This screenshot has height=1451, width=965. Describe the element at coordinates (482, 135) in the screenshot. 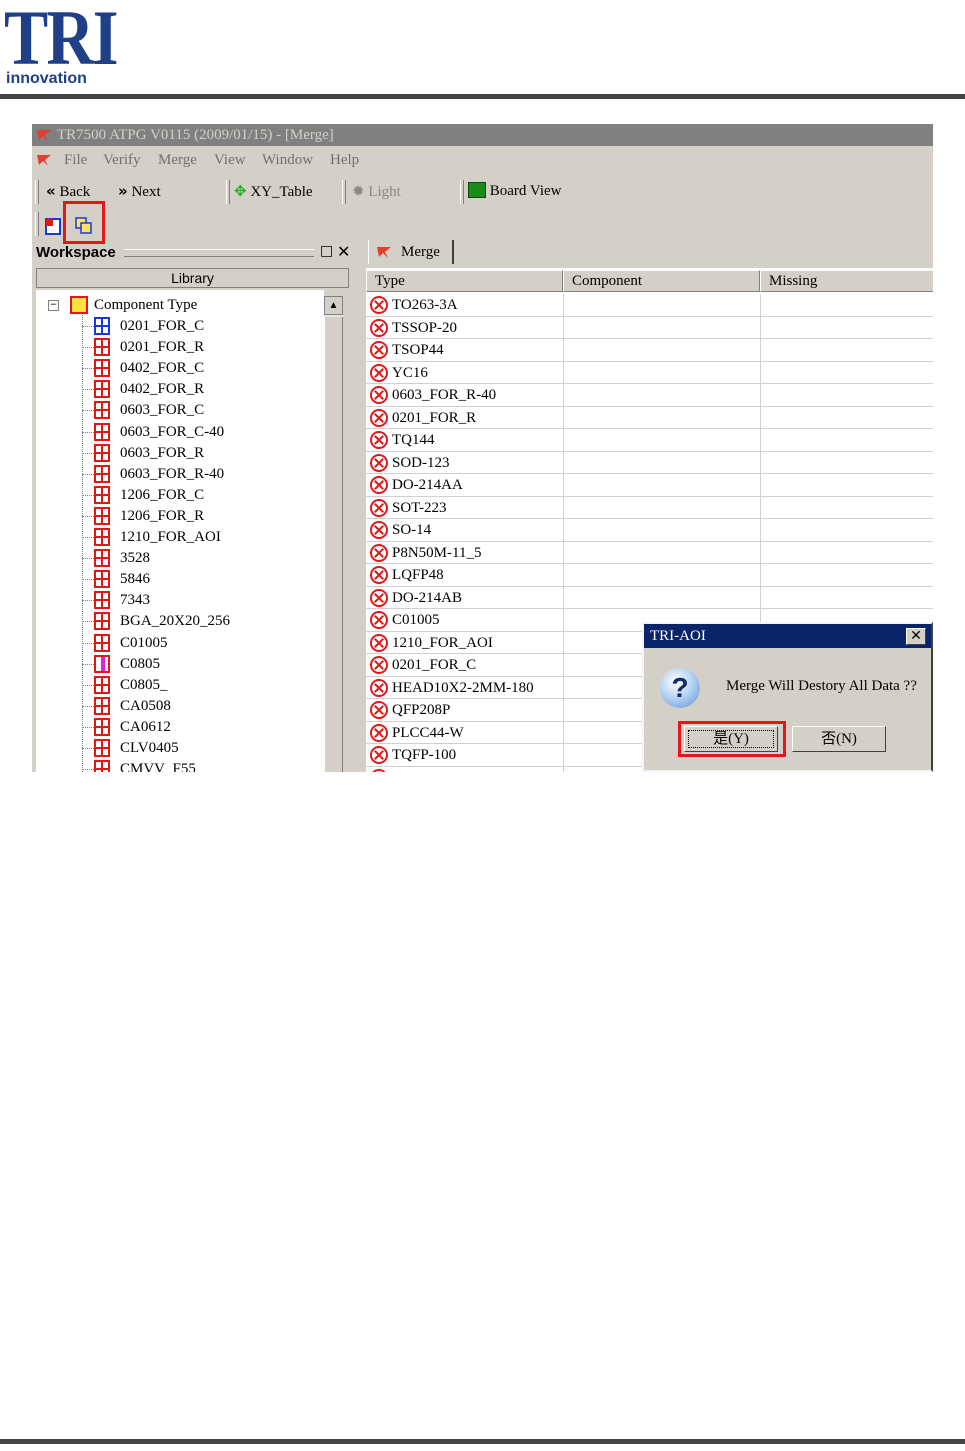

I see `title-bar: TR7500 ATPG V0115 (2009/01/15) - [Merge]` at that location.